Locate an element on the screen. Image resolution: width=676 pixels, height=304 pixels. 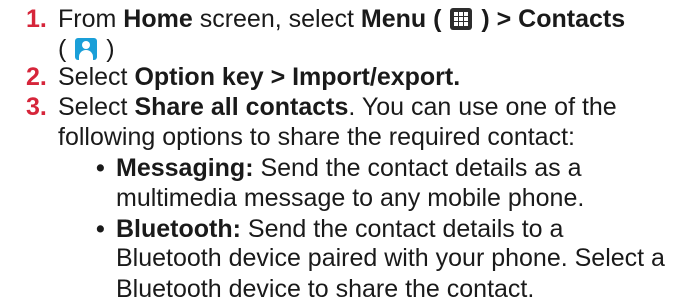
step-text: screen, select is located at coordinates (276, 19).